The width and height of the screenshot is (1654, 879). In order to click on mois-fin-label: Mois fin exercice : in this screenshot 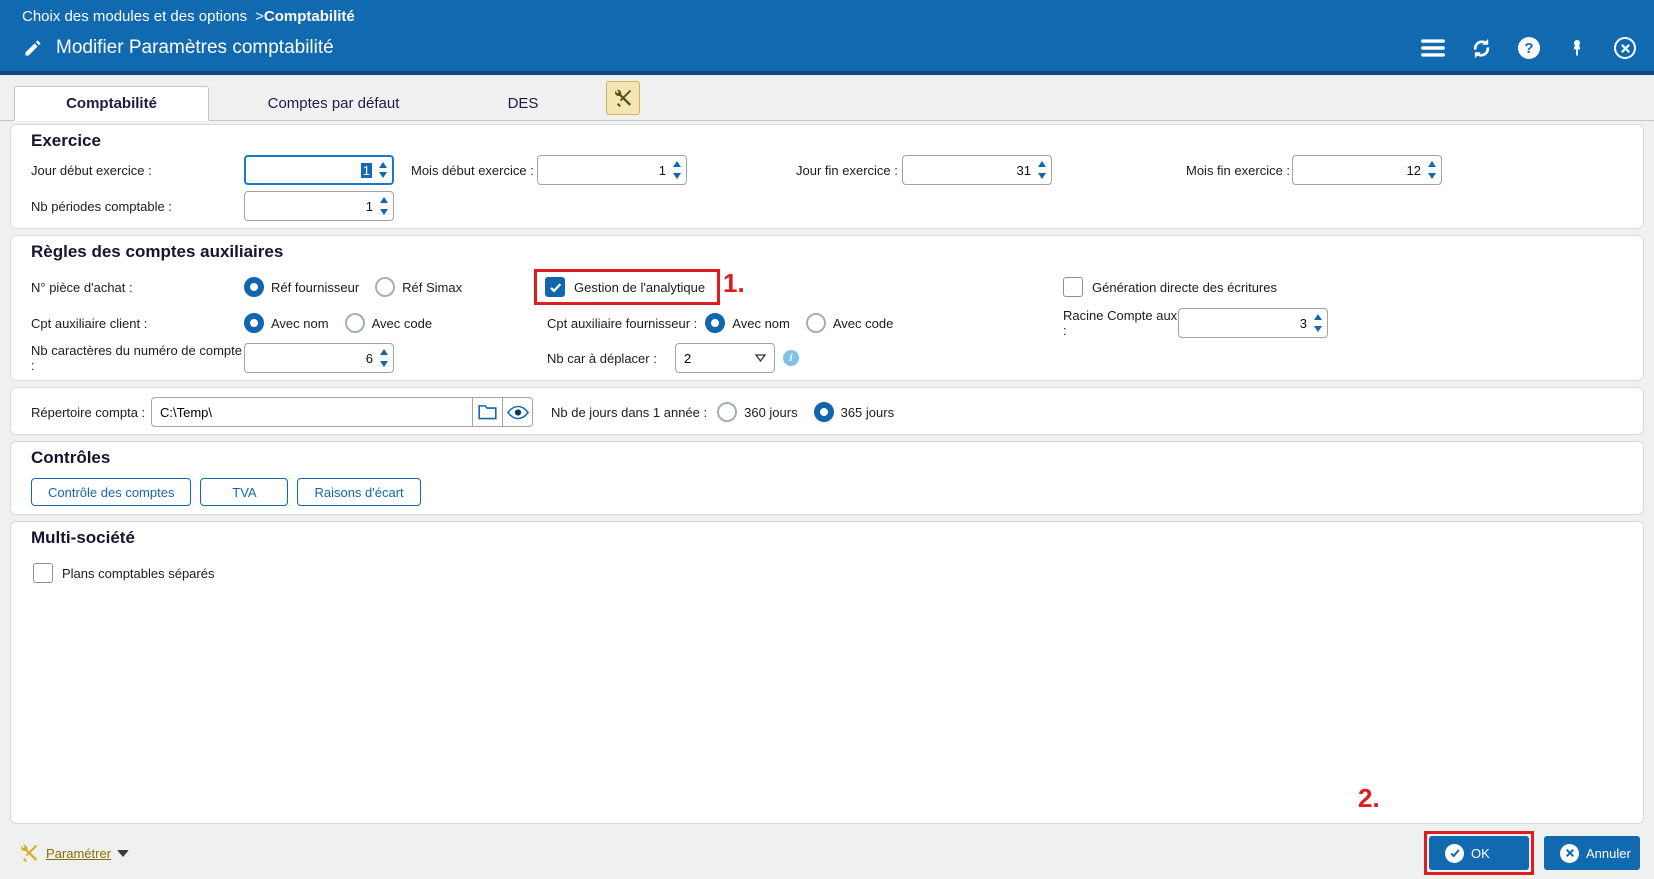, I will do `click(1238, 170)`.